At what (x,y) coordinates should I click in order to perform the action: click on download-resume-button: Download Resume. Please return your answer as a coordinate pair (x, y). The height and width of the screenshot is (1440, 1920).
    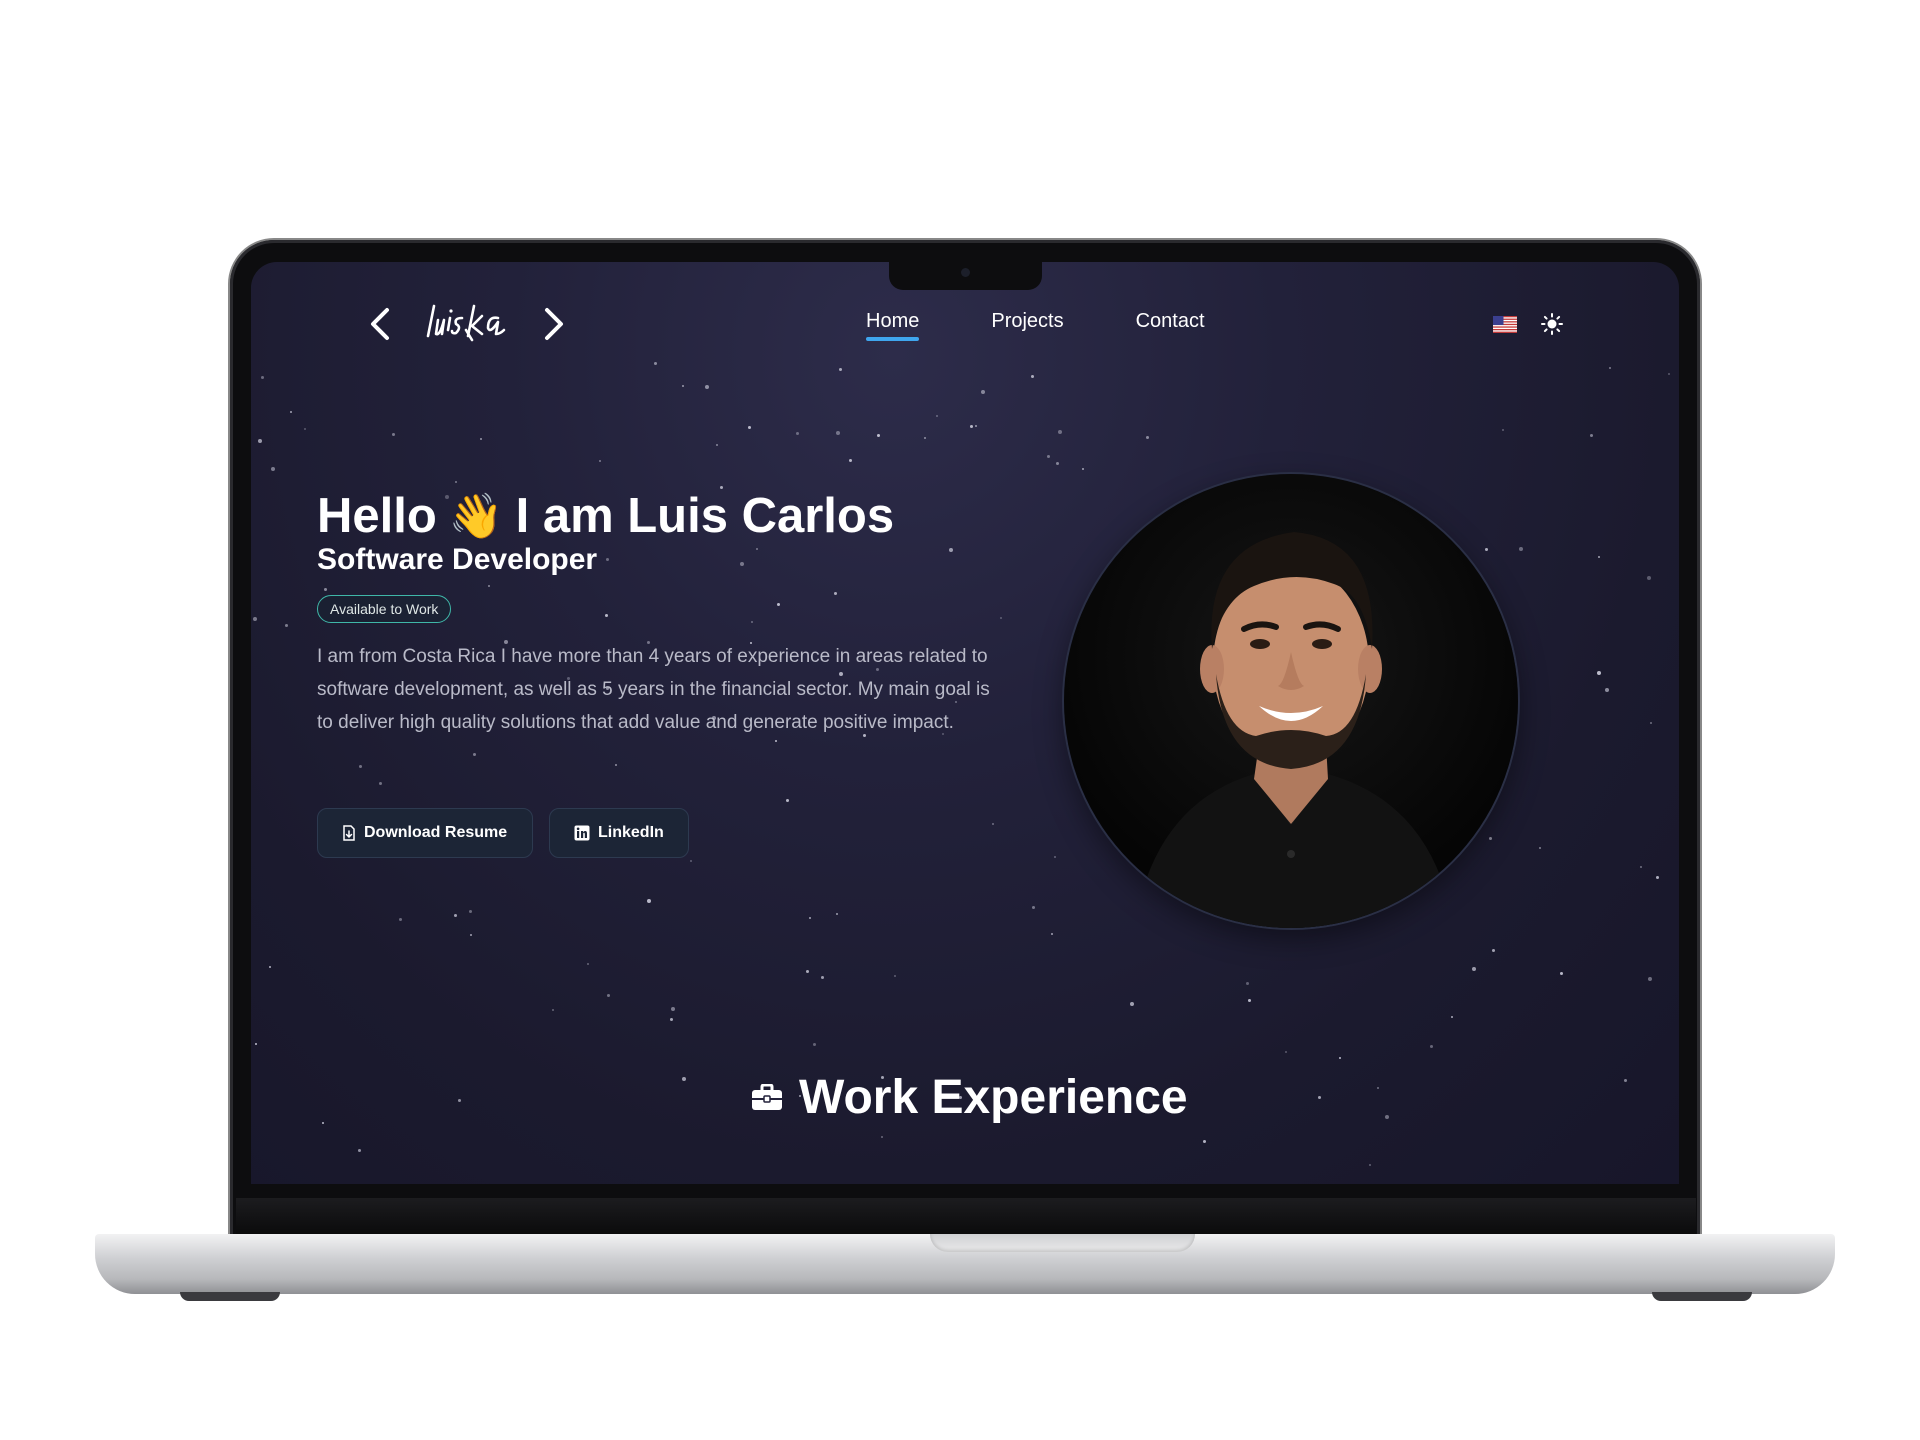
    Looking at the image, I should click on (425, 833).